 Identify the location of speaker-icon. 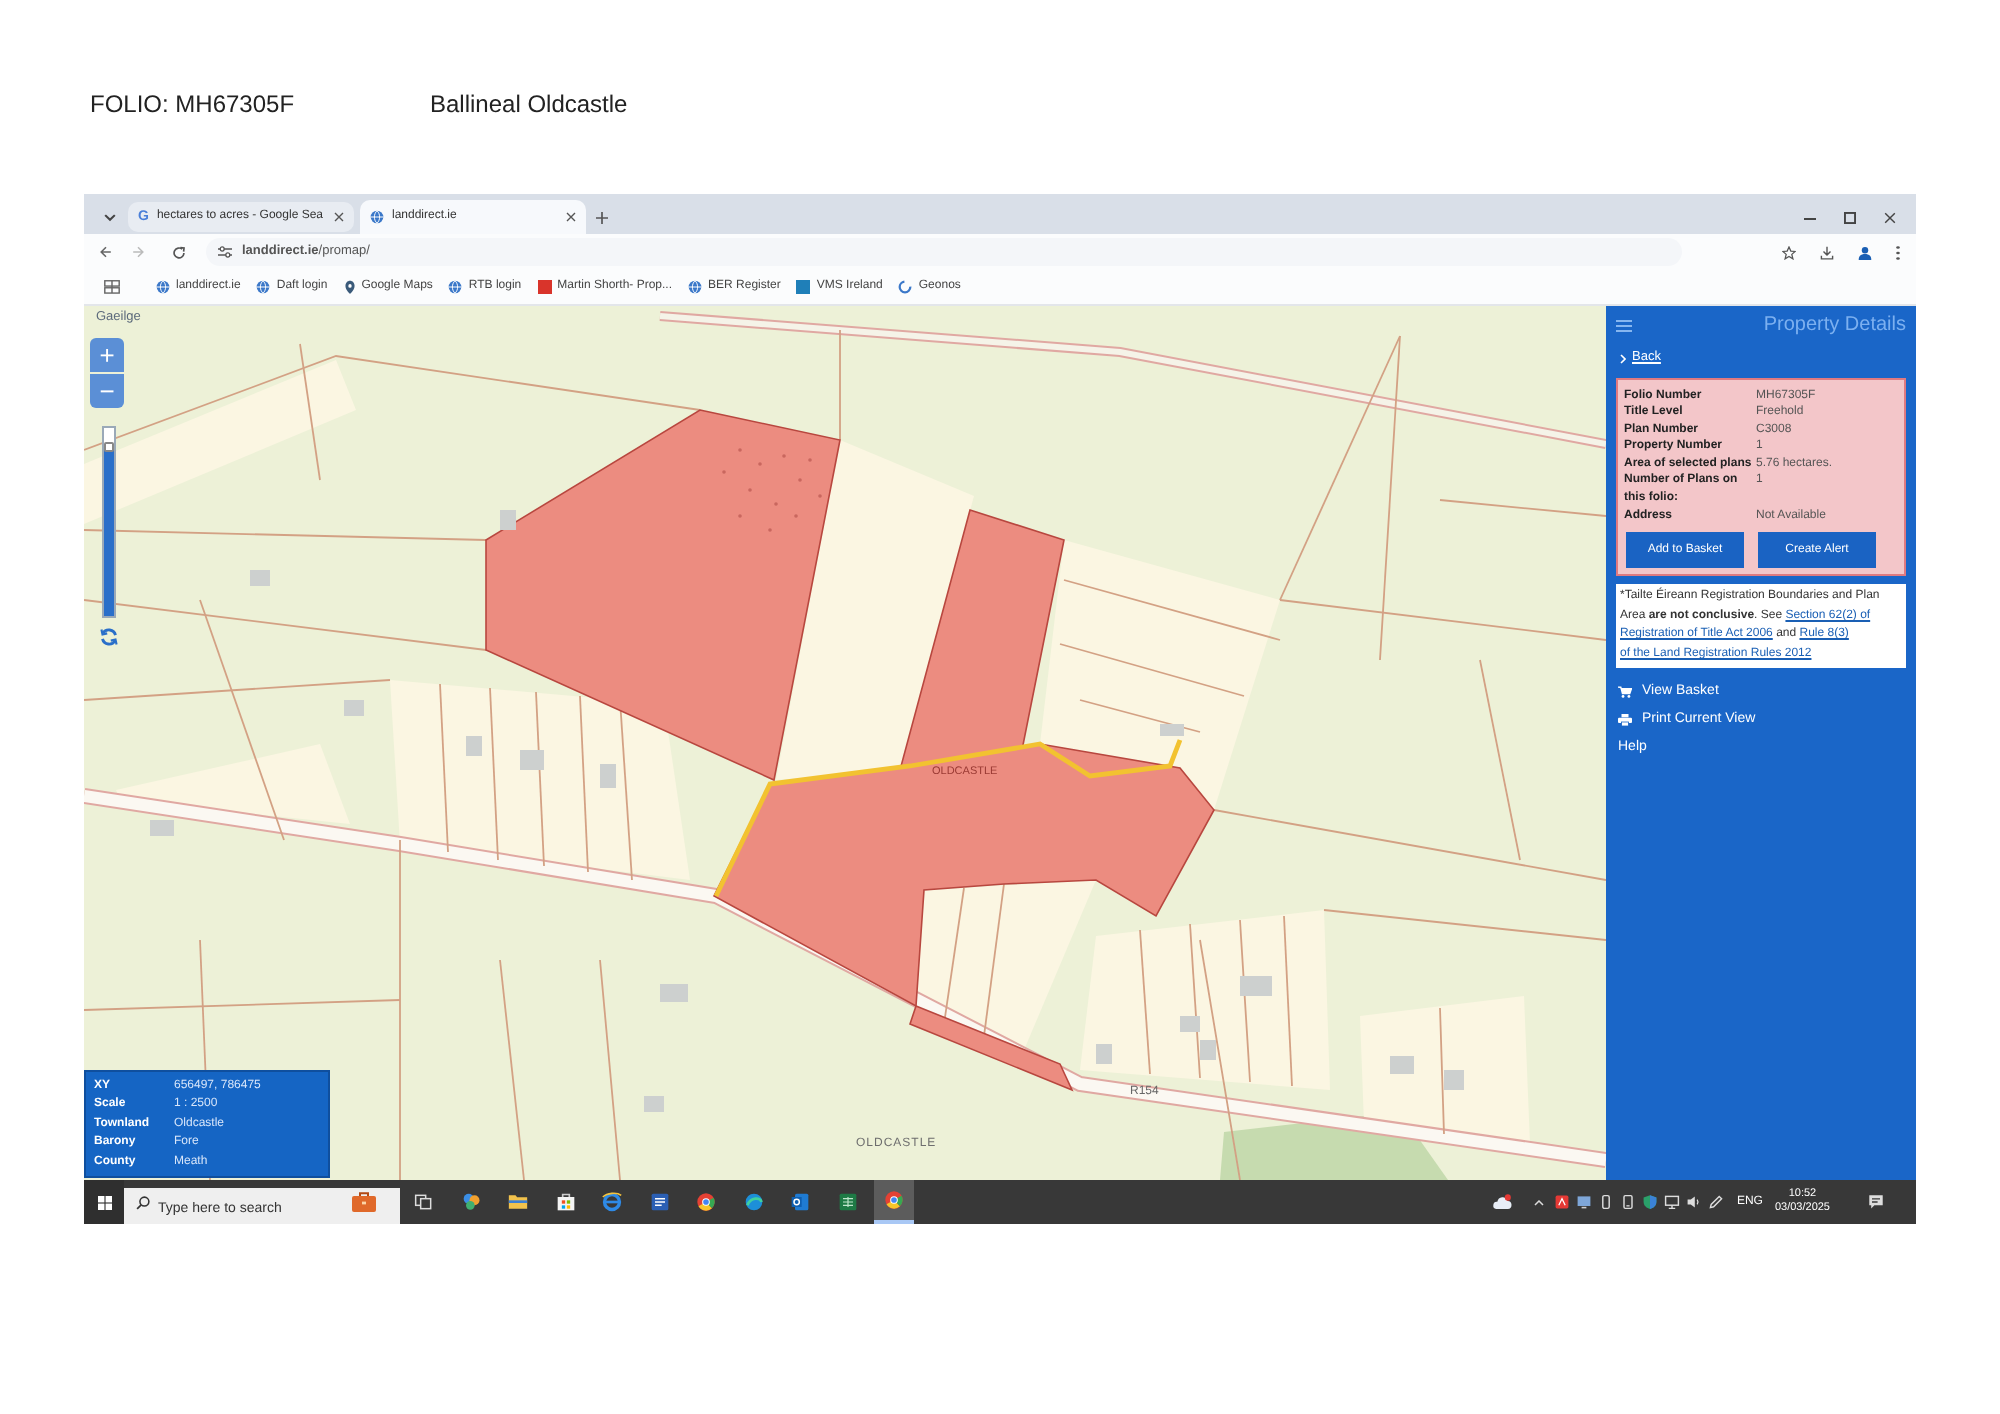
(1694, 1202).